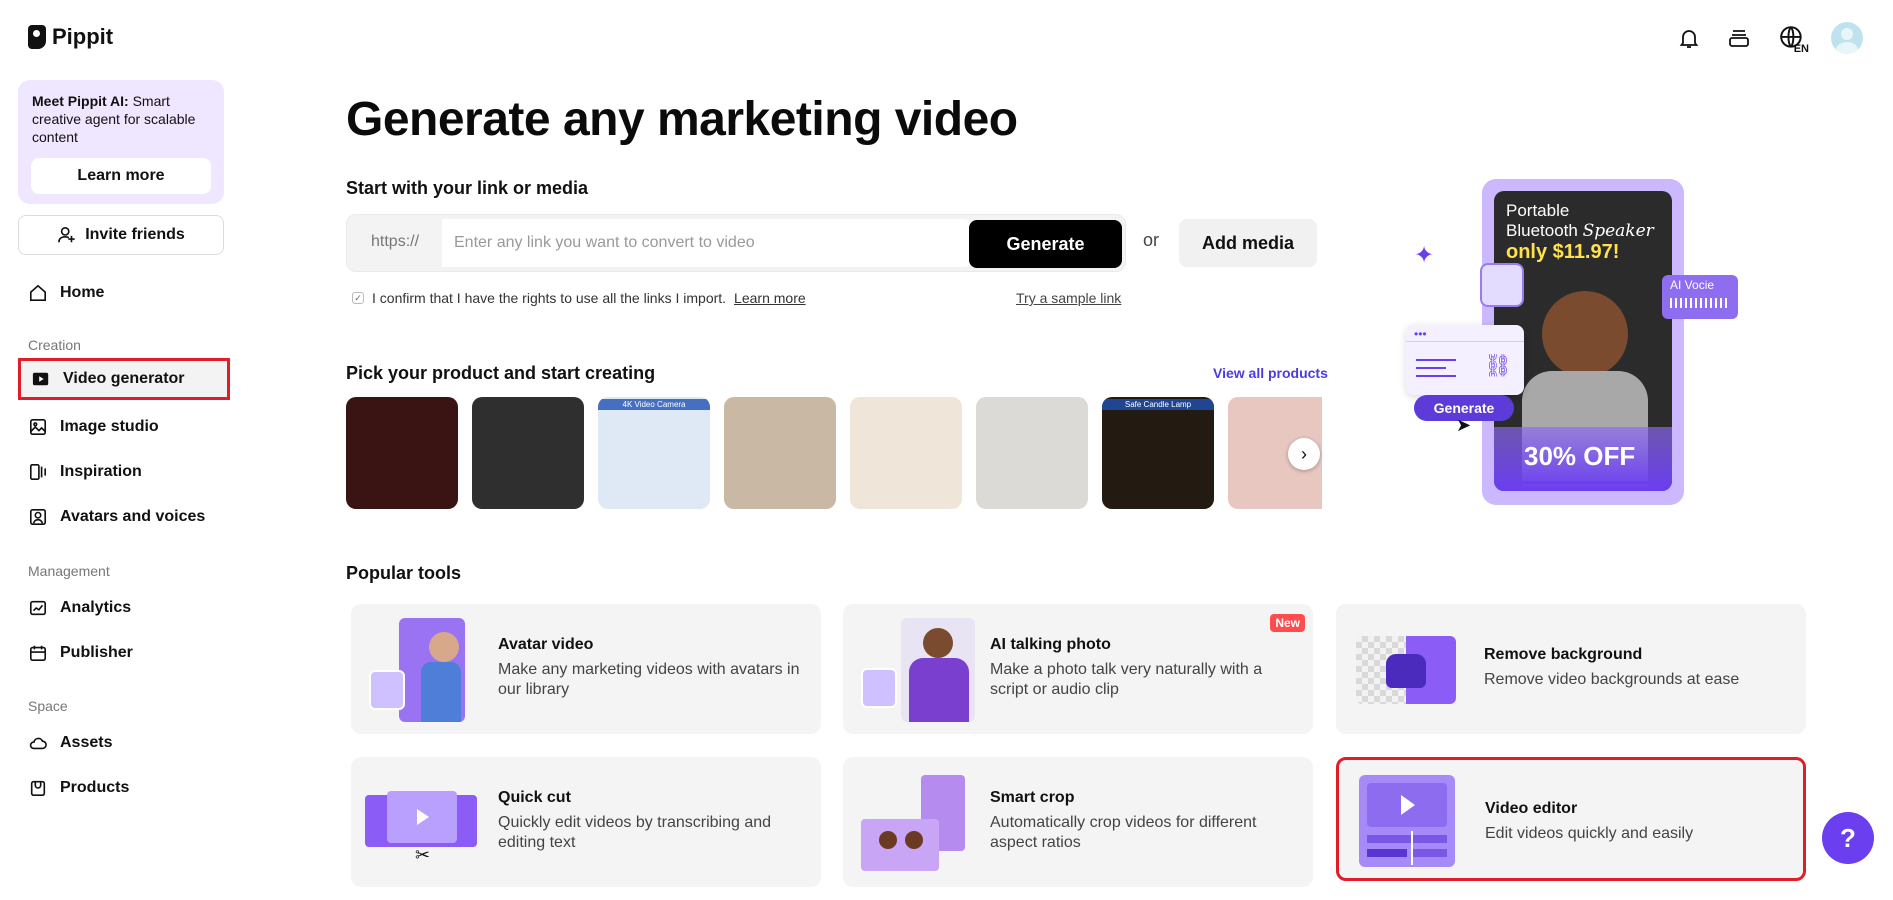 This screenshot has height=900, width=1893. I want to click on sparkle-icon: ✦, so click(1424, 255).